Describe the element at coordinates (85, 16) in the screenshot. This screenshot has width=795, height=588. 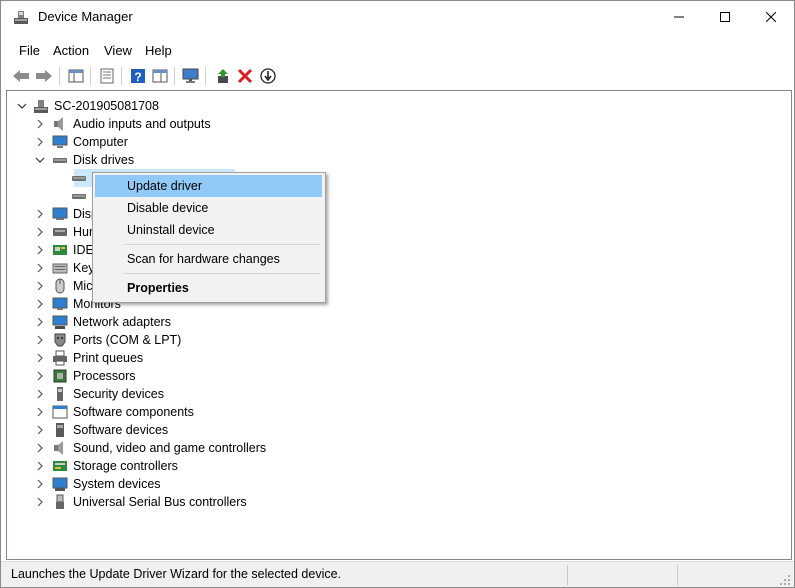
I see `window-title: Device Manager` at that location.